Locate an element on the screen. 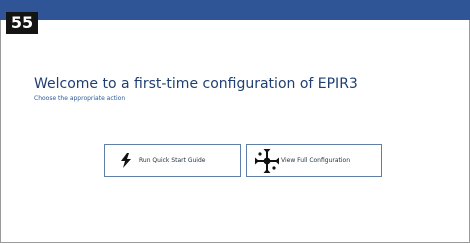 The image size is (470, 244). view-full-configuration-label: View Full Configuration is located at coordinates (316, 160).